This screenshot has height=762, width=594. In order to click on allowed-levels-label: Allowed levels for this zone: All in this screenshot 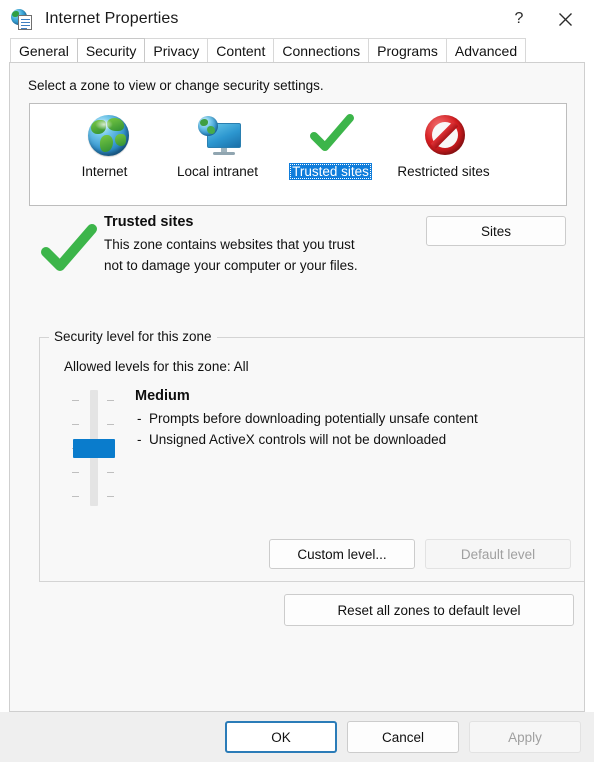, I will do `click(156, 366)`.